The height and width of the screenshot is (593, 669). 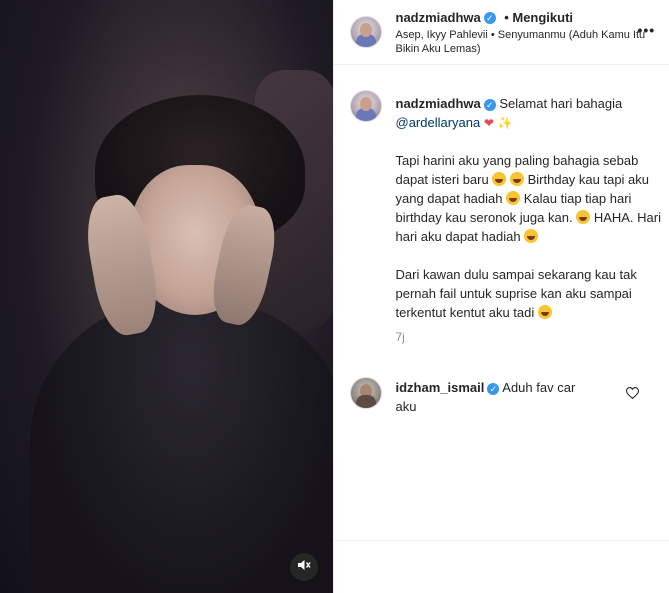 What do you see at coordinates (440, 387) in the screenshot?
I see `commenter-username: idzham_ismail` at bounding box center [440, 387].